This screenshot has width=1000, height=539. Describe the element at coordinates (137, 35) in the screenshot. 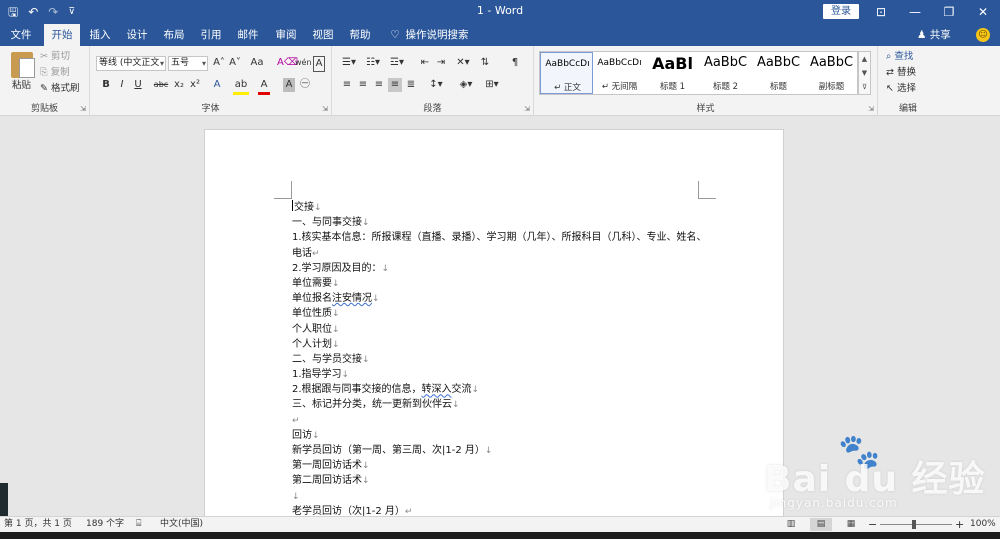

I see `tab-design: 设计` at that location.